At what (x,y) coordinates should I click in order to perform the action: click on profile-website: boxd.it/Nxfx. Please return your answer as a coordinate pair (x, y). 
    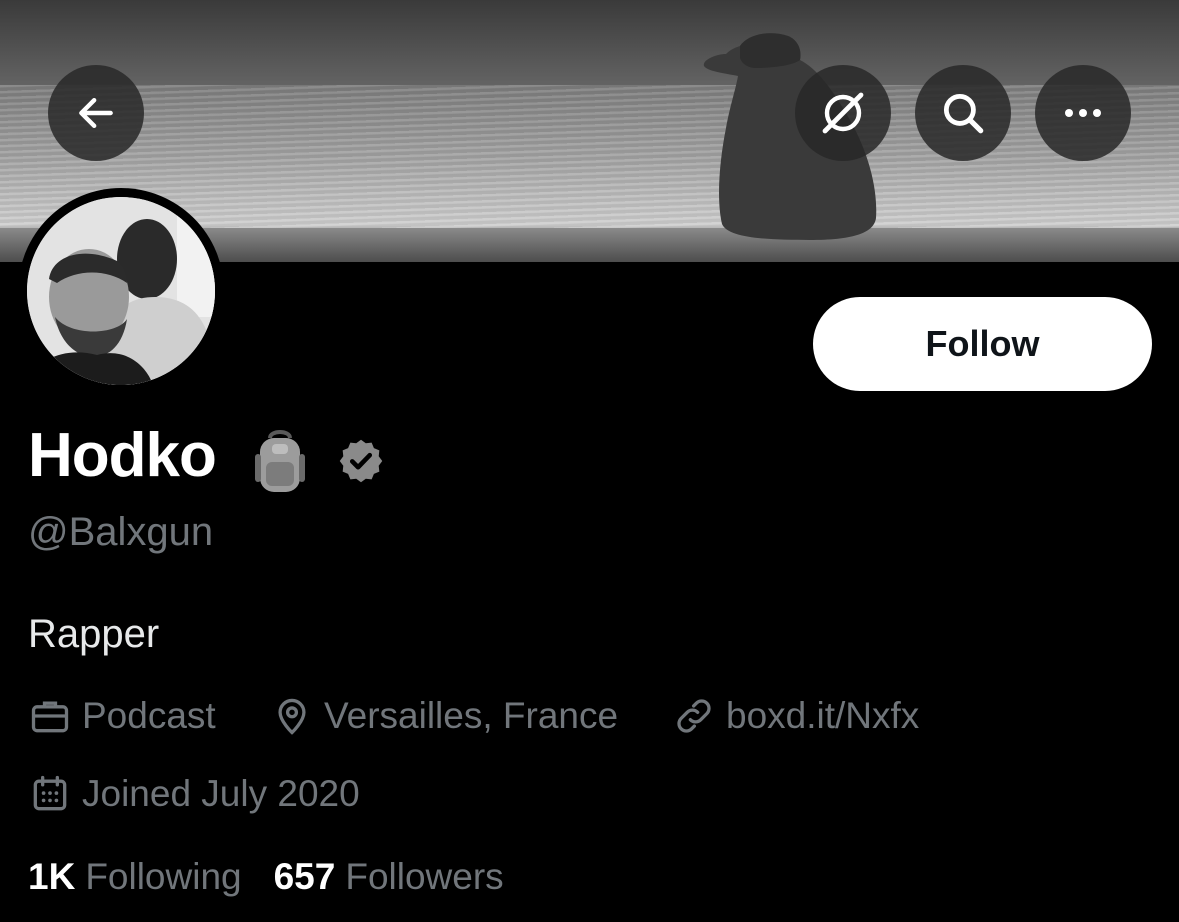
    Looking at the image, I should click on (795, 716).